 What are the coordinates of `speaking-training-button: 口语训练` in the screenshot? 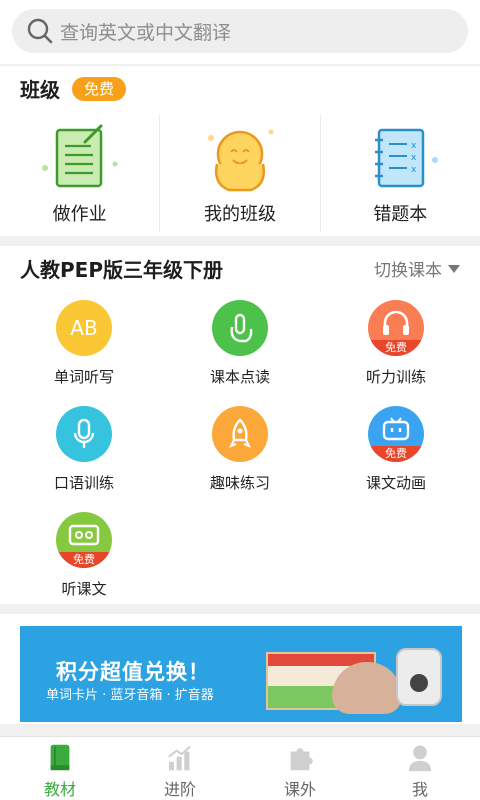 It's located at (84, 449).